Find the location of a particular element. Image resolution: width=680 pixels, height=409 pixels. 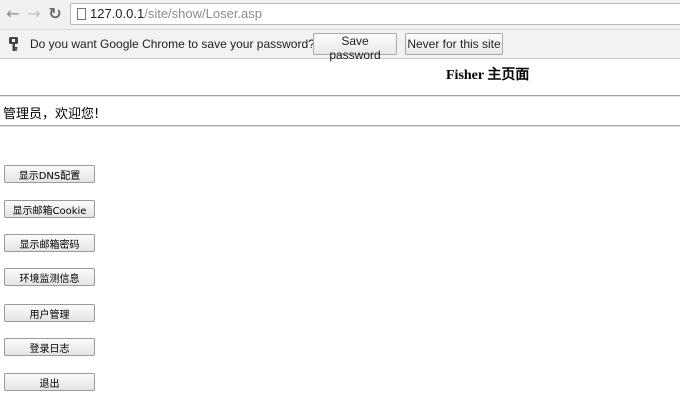

address-bar: 127.0.0.1/site/show/Loser.asp is located at coordinates (375, 14).